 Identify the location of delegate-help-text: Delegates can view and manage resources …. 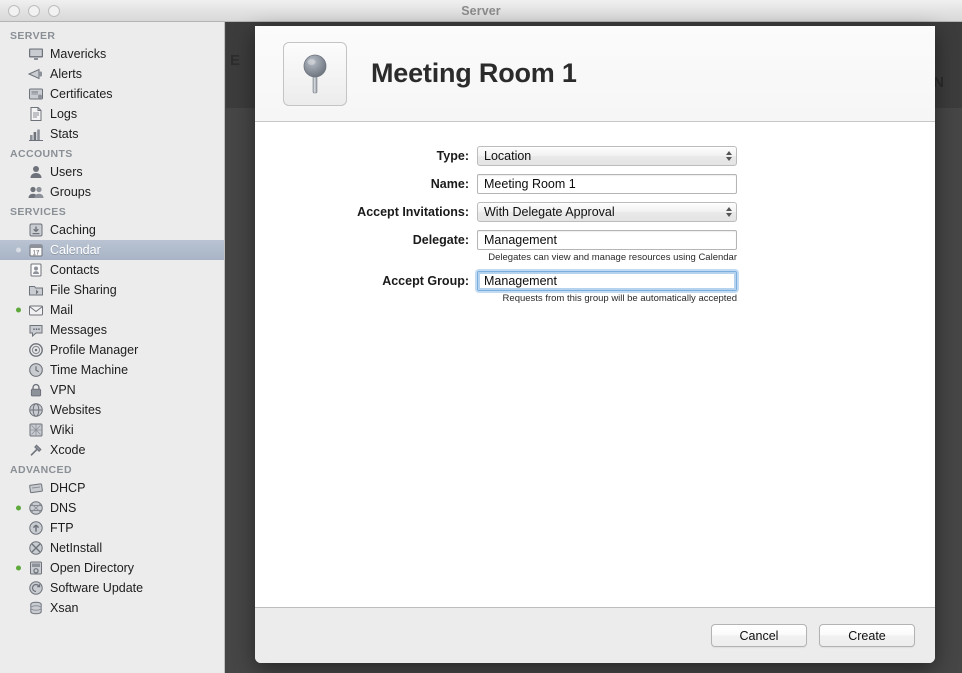
(612, 257).